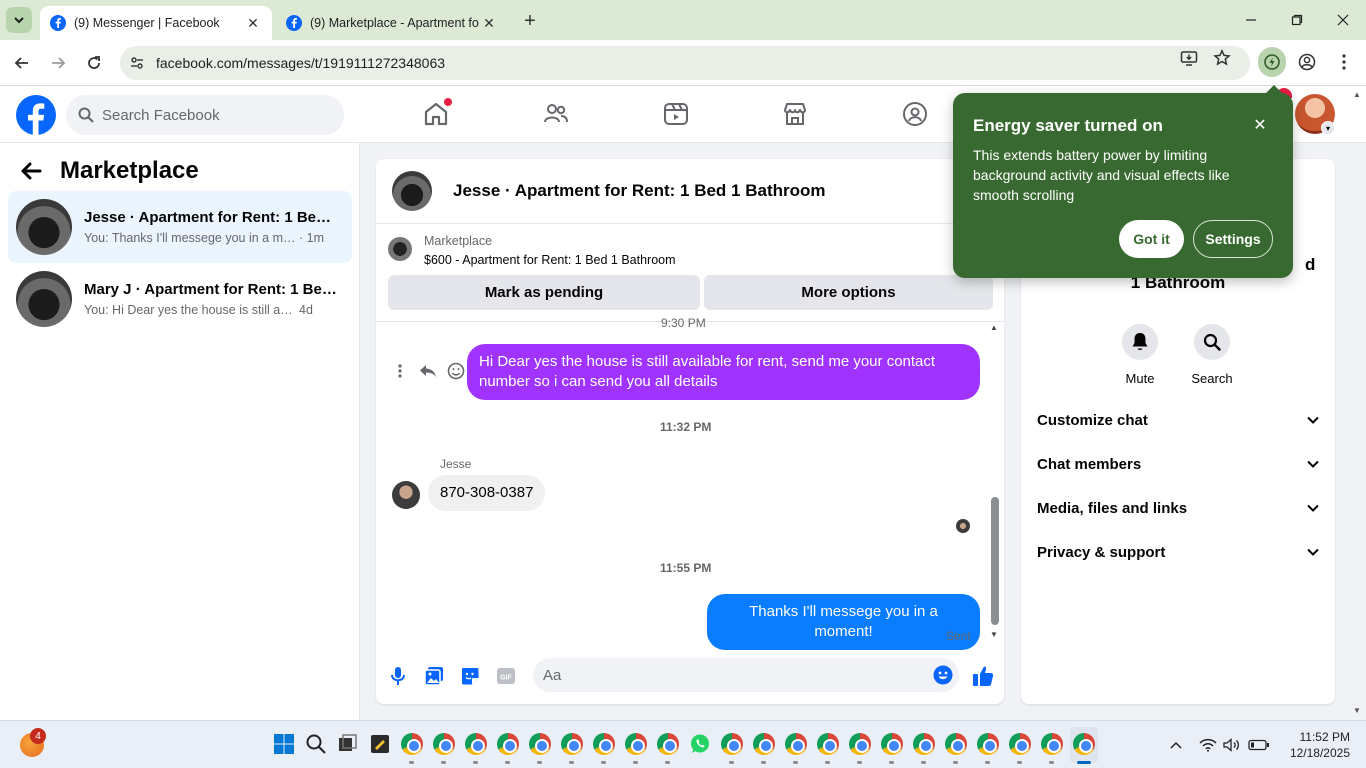 The width and height of the screenshot is (1366, 768). Describe the element at coordinates (994, 634) in the screenshot. I see `scroll-down-icon: ▼` at that location.